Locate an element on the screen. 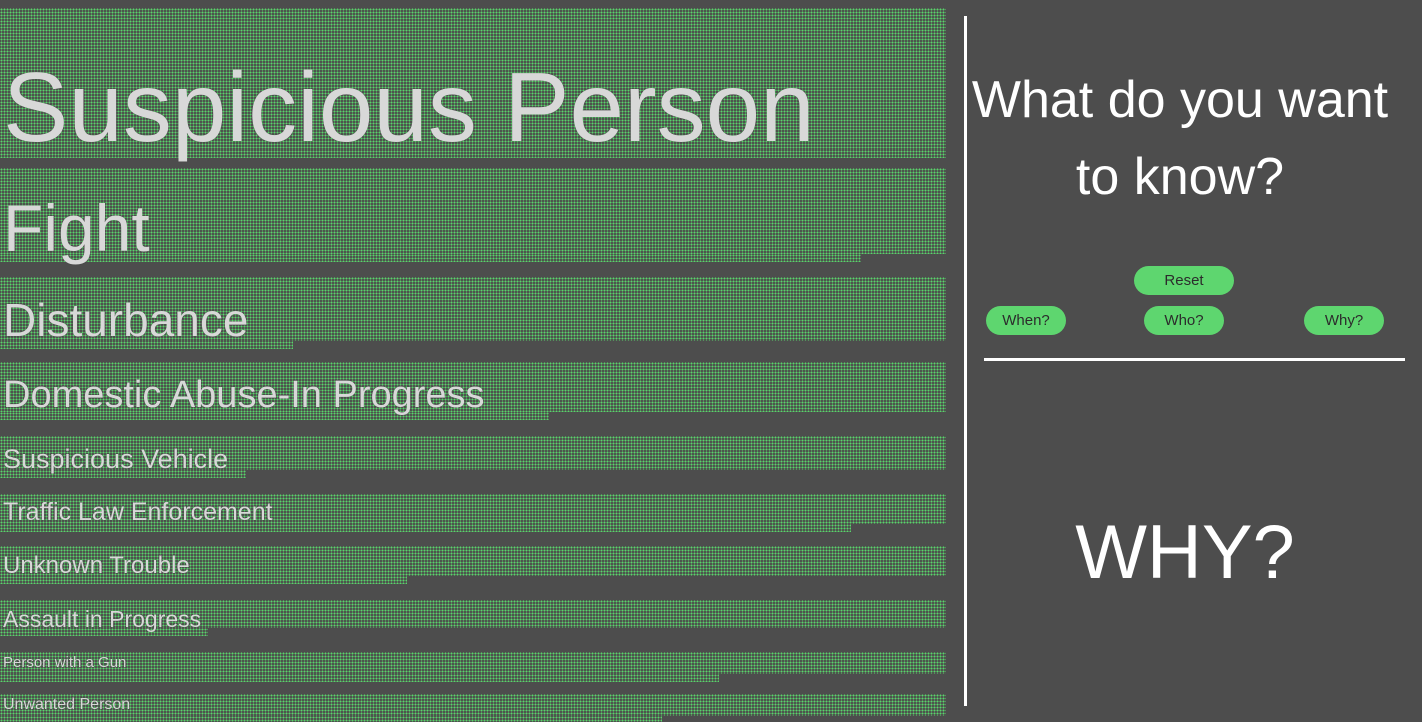  category-label: Suspicious Vehicle is located at coordinates (116, 459).